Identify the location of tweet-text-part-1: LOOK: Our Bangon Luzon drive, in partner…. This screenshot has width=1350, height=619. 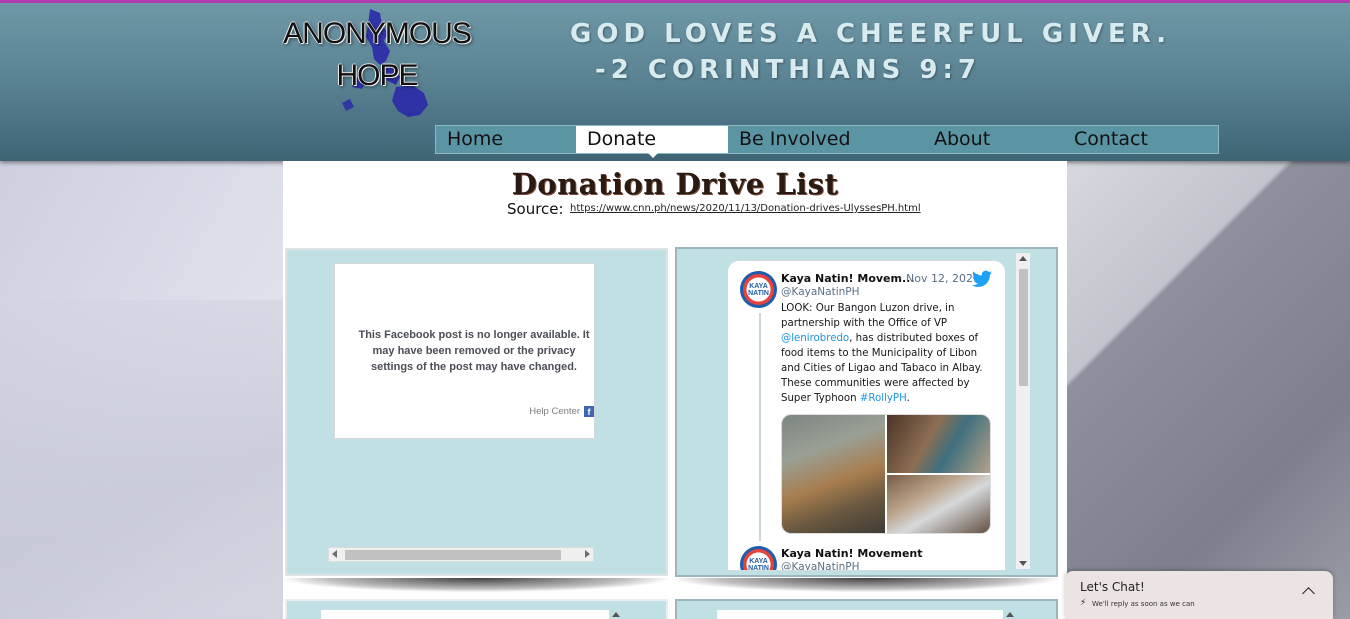
(868, 316).